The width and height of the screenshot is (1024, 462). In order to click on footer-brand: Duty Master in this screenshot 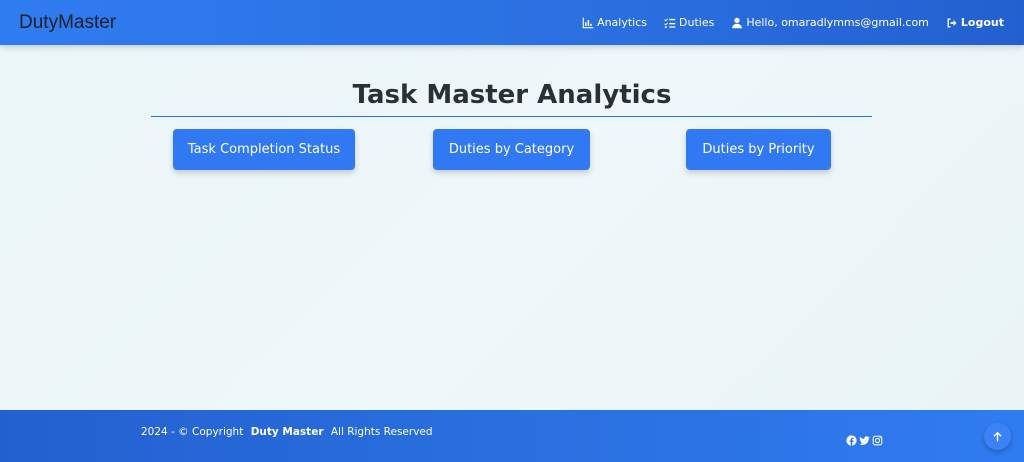, I will do `click(287, 432)`.